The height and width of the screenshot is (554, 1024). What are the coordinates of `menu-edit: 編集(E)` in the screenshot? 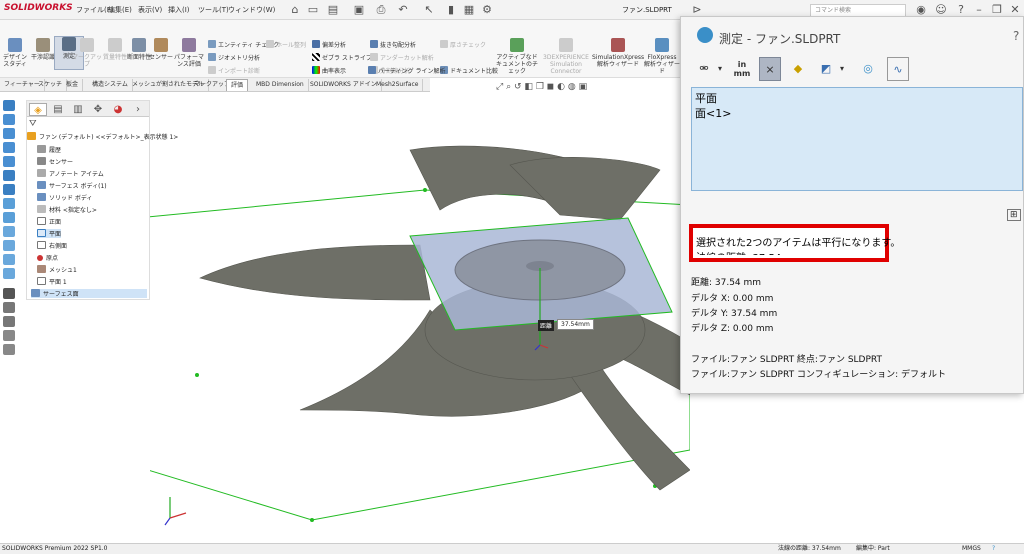 It's located at (120, 10).